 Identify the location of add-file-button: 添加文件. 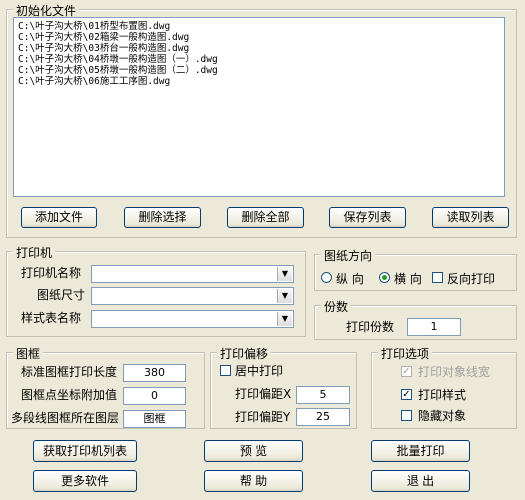
(59, 217).